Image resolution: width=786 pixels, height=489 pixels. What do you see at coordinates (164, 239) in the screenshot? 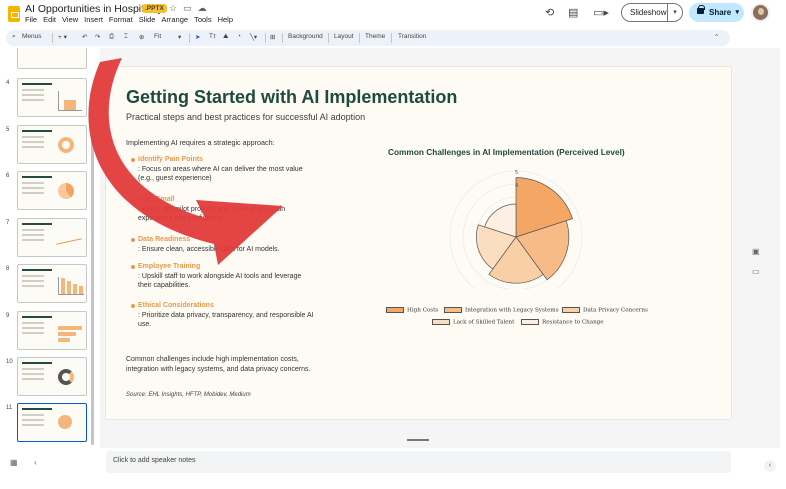
I see `point-heading: Data Readiness` at bounding box center [164, 239].